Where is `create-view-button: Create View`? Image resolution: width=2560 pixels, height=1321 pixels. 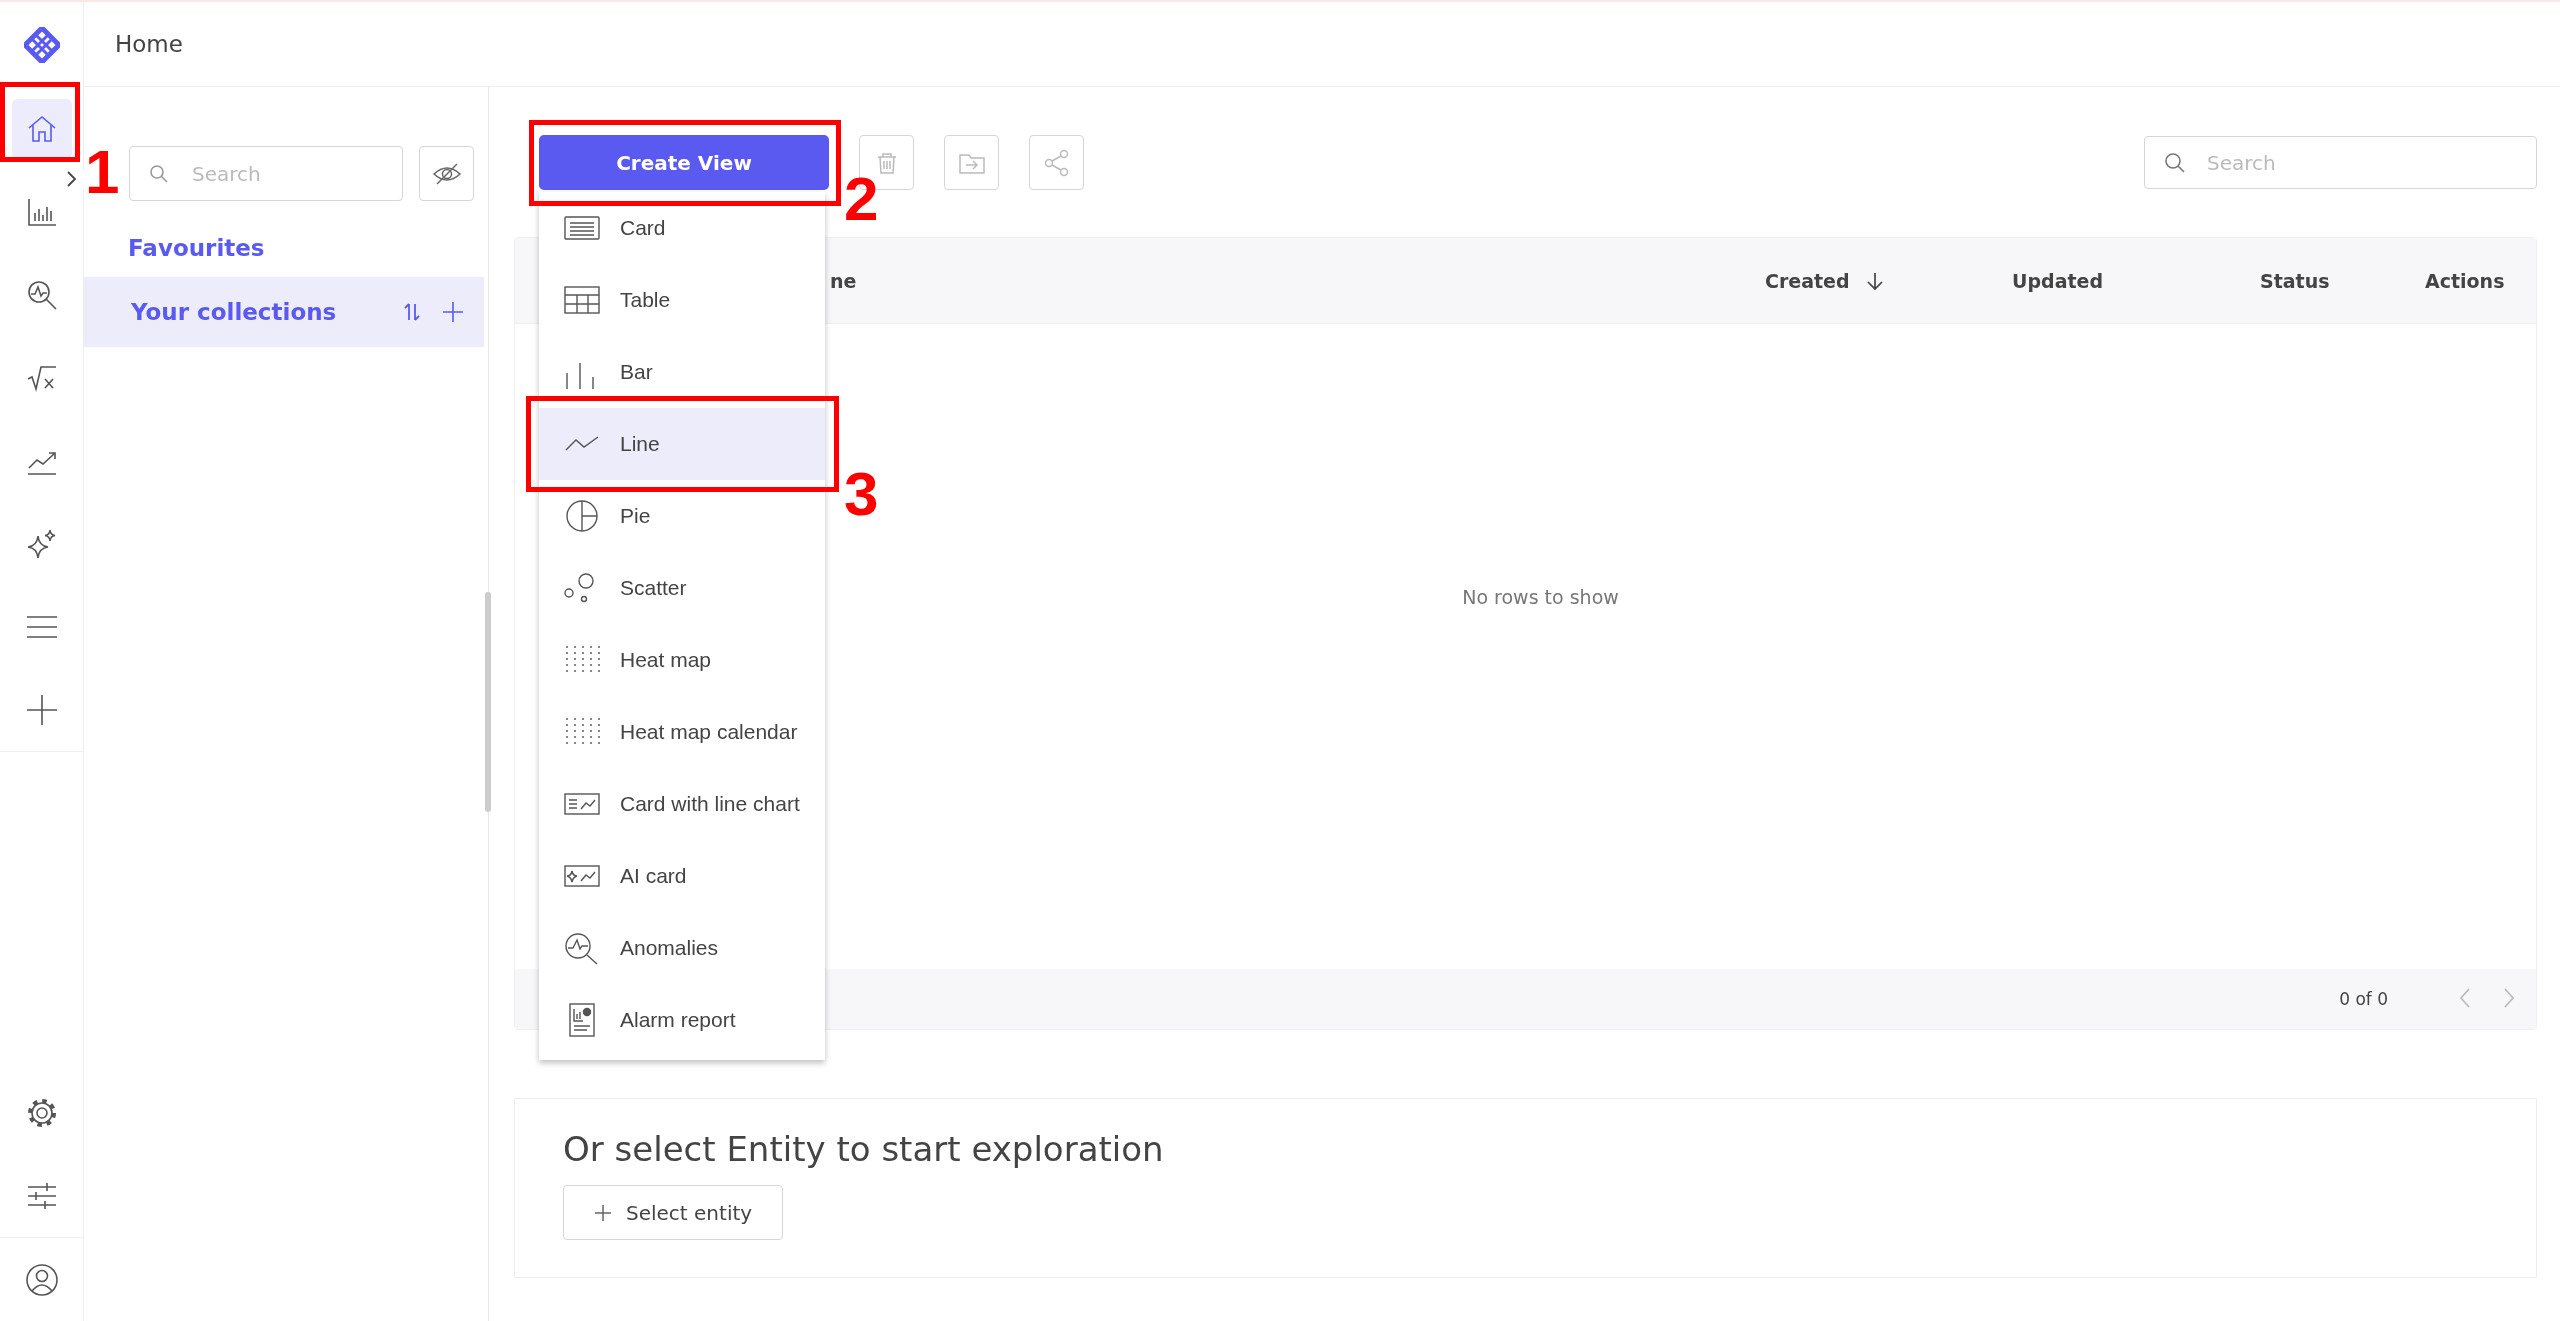 create-view-button: Create View is located at coordinates (684, 162).